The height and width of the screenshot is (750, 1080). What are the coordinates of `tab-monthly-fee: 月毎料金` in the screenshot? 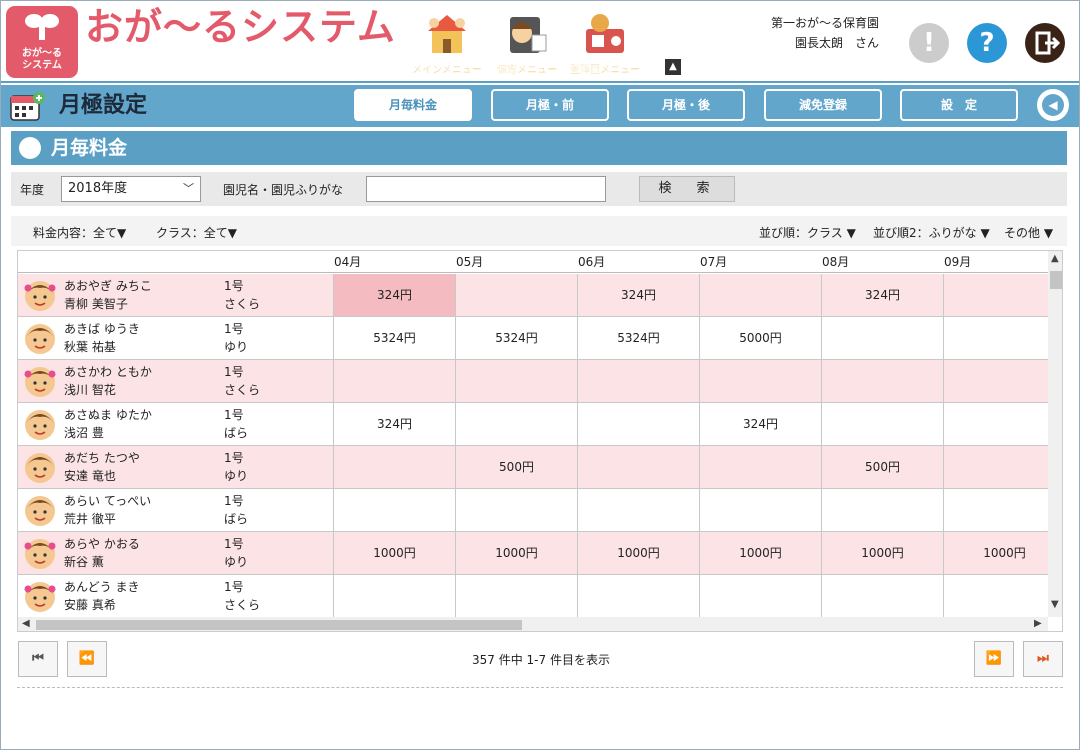 It's located at (413, 105).